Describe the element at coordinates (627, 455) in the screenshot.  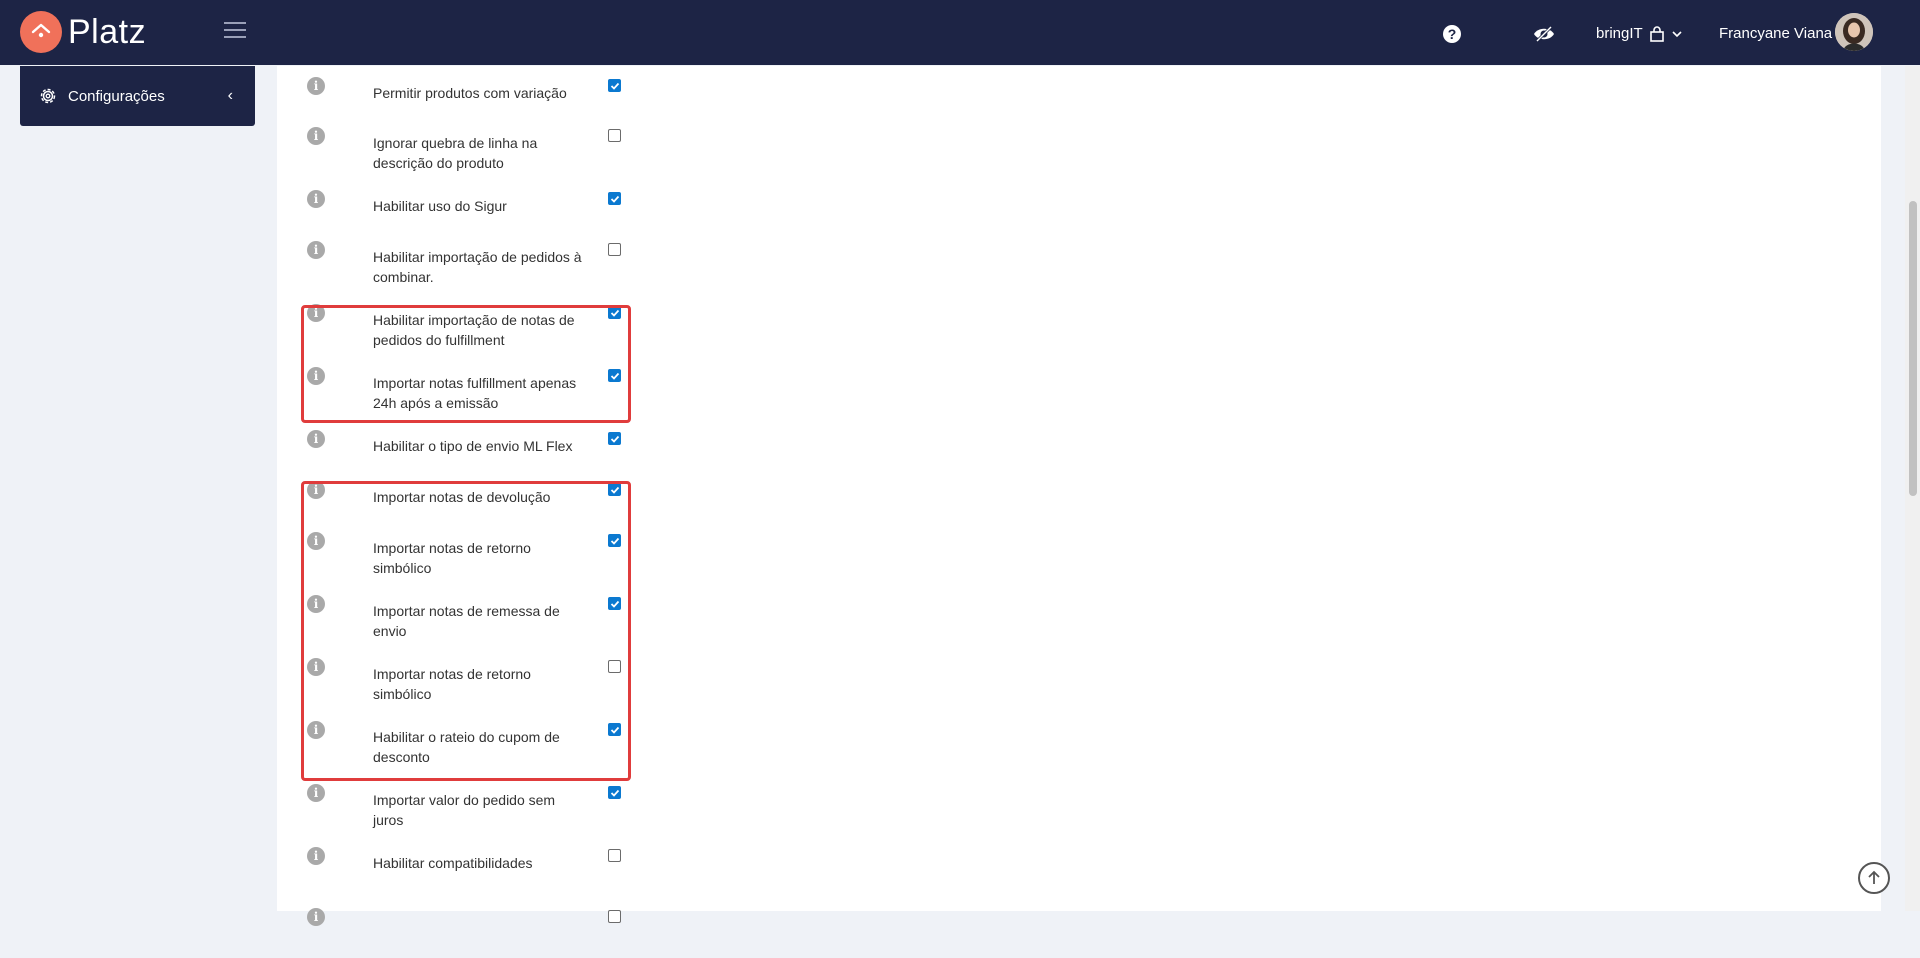
I see `setting-row: i Habilitar o tipo de envio ML Flex` at that location.